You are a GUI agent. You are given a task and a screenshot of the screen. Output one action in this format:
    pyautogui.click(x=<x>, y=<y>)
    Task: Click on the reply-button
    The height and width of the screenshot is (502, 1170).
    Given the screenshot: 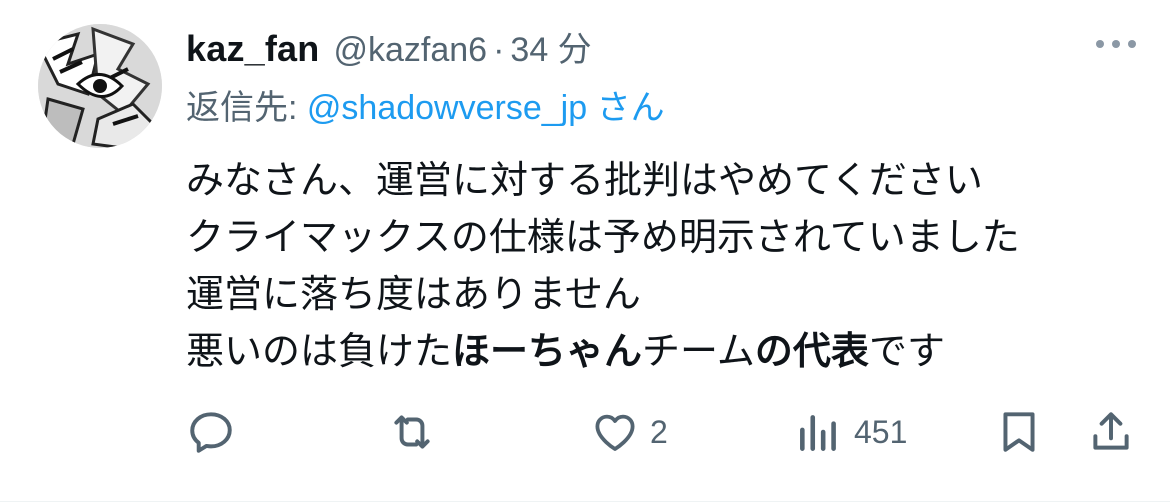 What is the action you would take?
    pyautogui.click(x=211, y=432)
    